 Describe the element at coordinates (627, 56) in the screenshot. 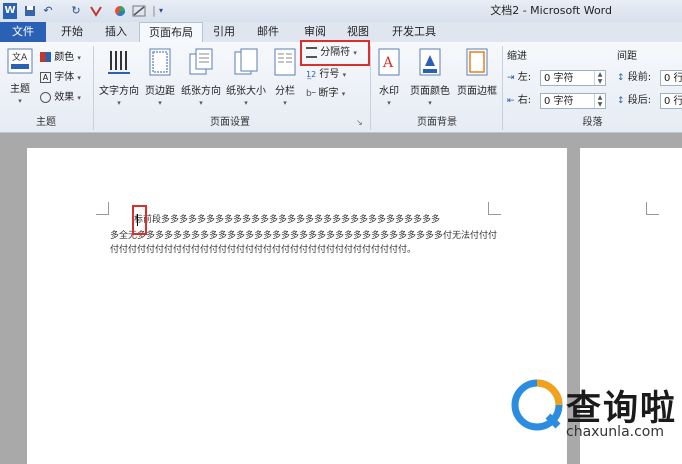

I see `spacing-title: 间距` at that location.